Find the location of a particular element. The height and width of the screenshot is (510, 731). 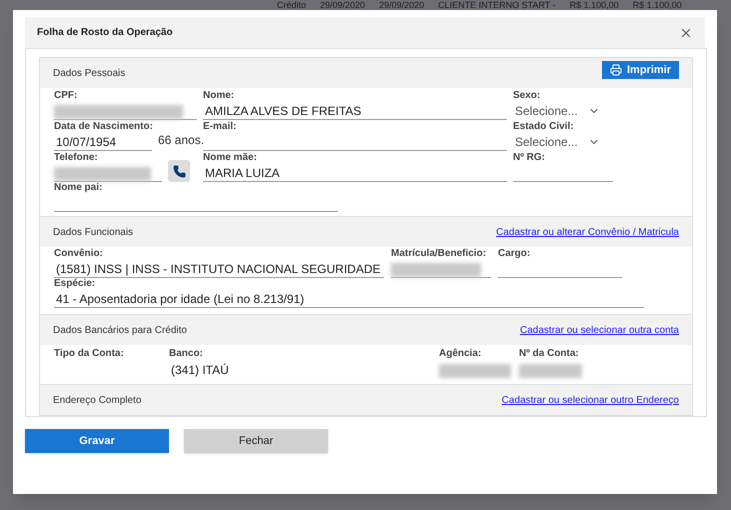

section-title: Endereço Completo is located at coordinates (97, 401).